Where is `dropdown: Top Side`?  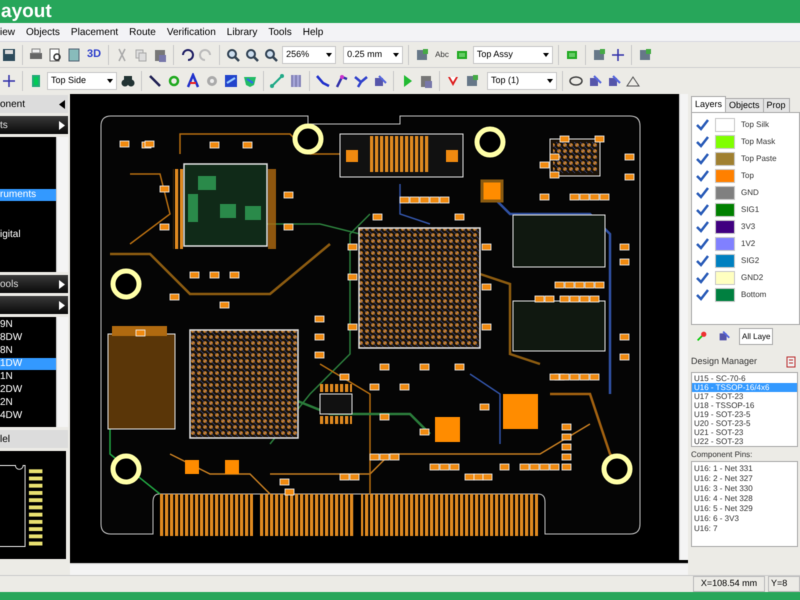 dropdown: Top Side is located at coordinates (82, 81).